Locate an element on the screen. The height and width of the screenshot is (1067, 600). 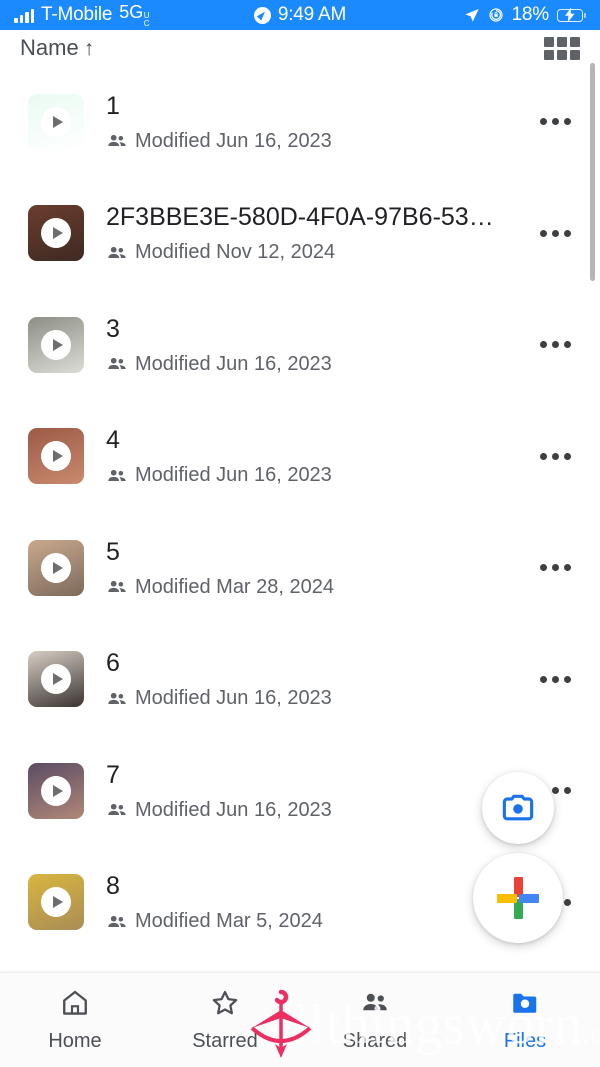
file-meta: 8 Modified Mar 5, 2024 is located at coordinates (315, 902).